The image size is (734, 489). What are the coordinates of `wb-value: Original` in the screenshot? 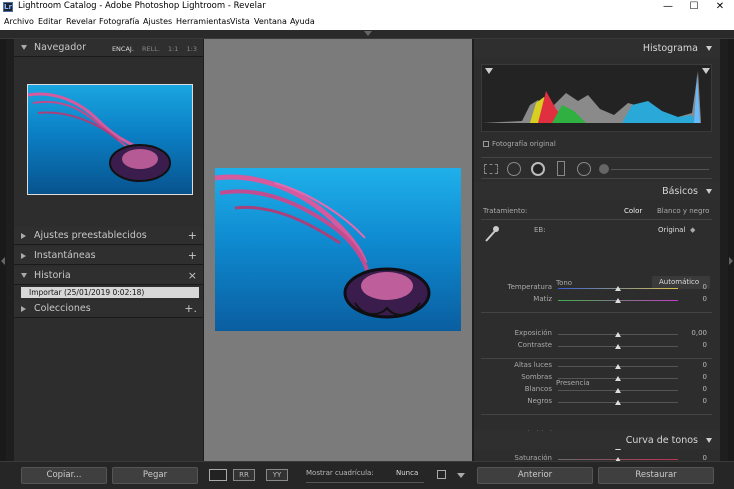 It's located at (671, 230).